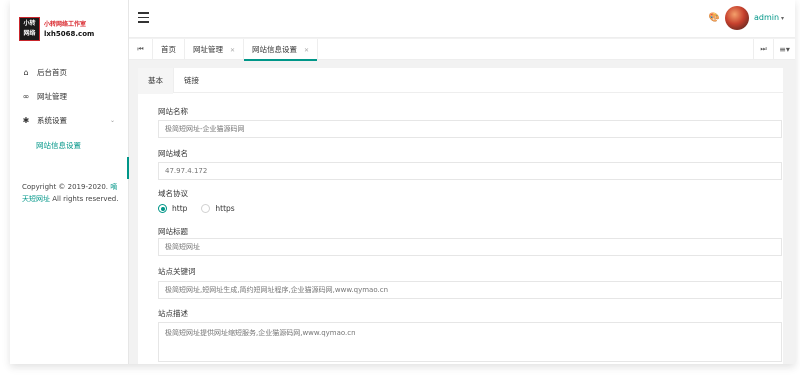 This screenshot has width=800, height=375. I want to click on protocol-label: 域名协议, so click(173, 193).